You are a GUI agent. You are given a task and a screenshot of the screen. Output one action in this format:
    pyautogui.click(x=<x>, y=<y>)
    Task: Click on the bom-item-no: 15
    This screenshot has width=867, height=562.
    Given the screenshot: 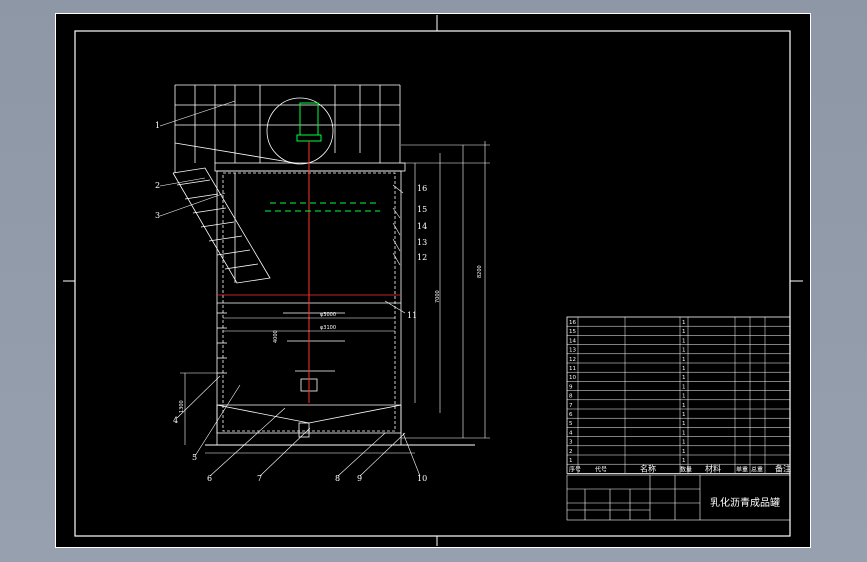 What is the action you would take?
    pyautogui.click(x=572, y=332)
    